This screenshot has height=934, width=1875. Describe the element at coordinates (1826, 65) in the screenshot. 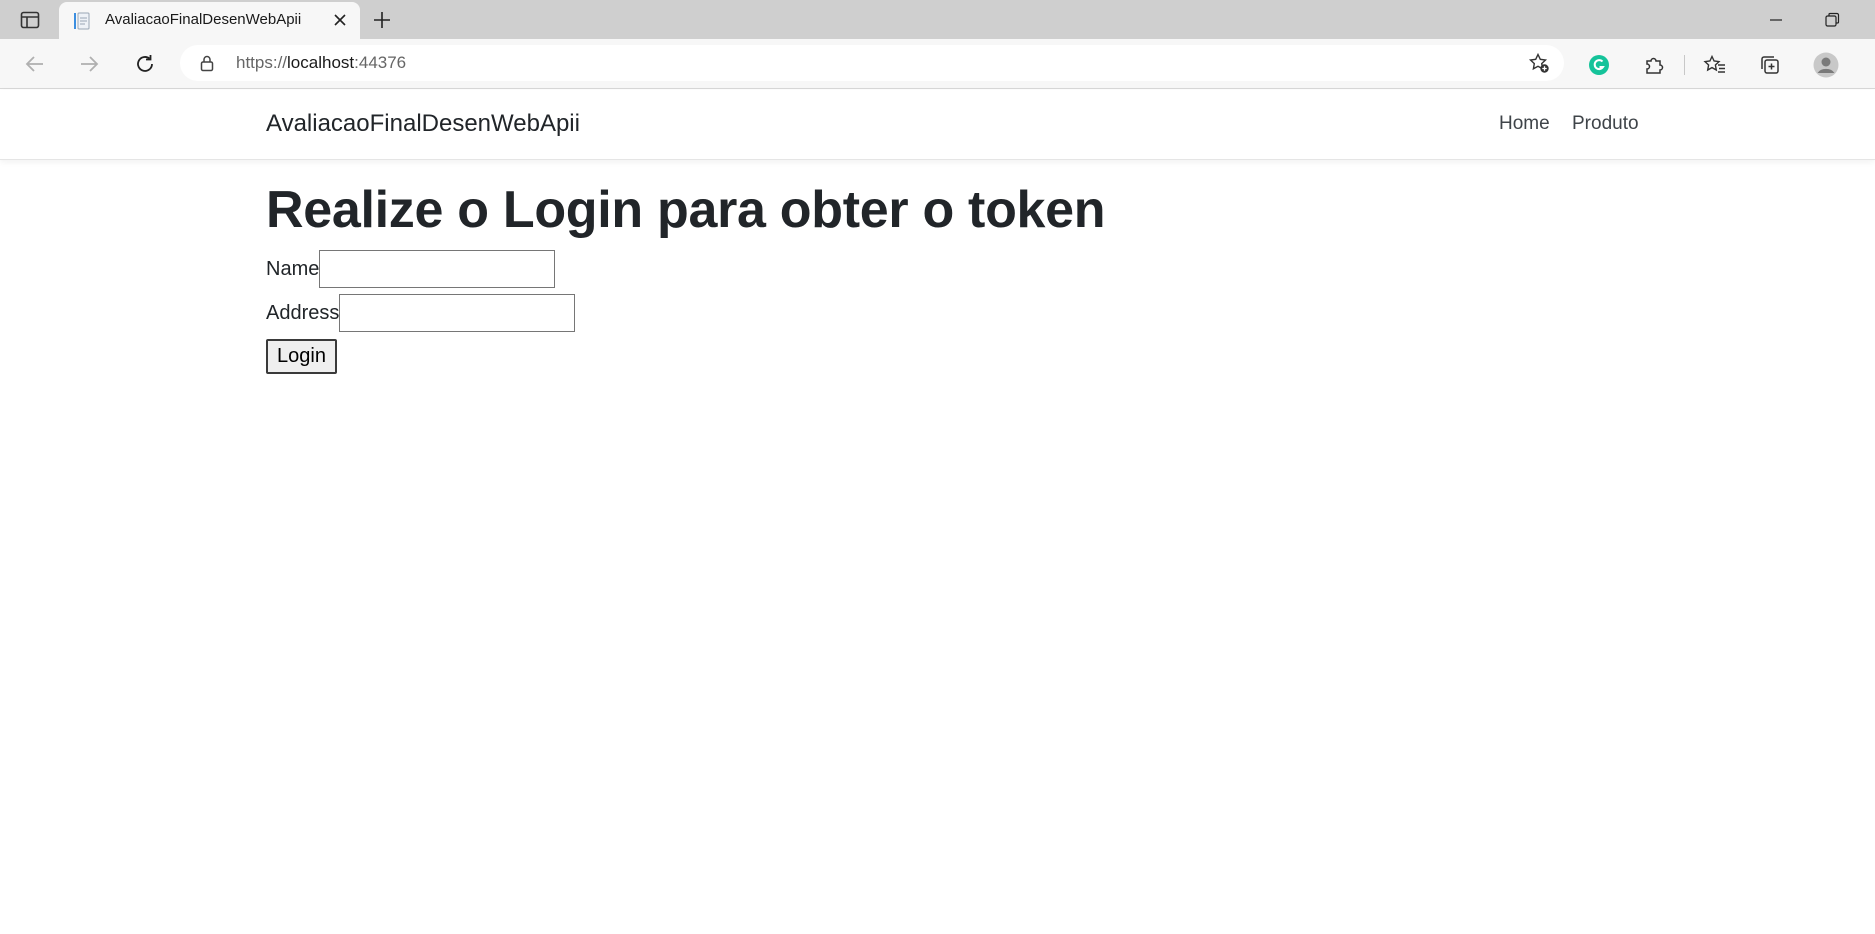

I see `profile-icon` at that location.